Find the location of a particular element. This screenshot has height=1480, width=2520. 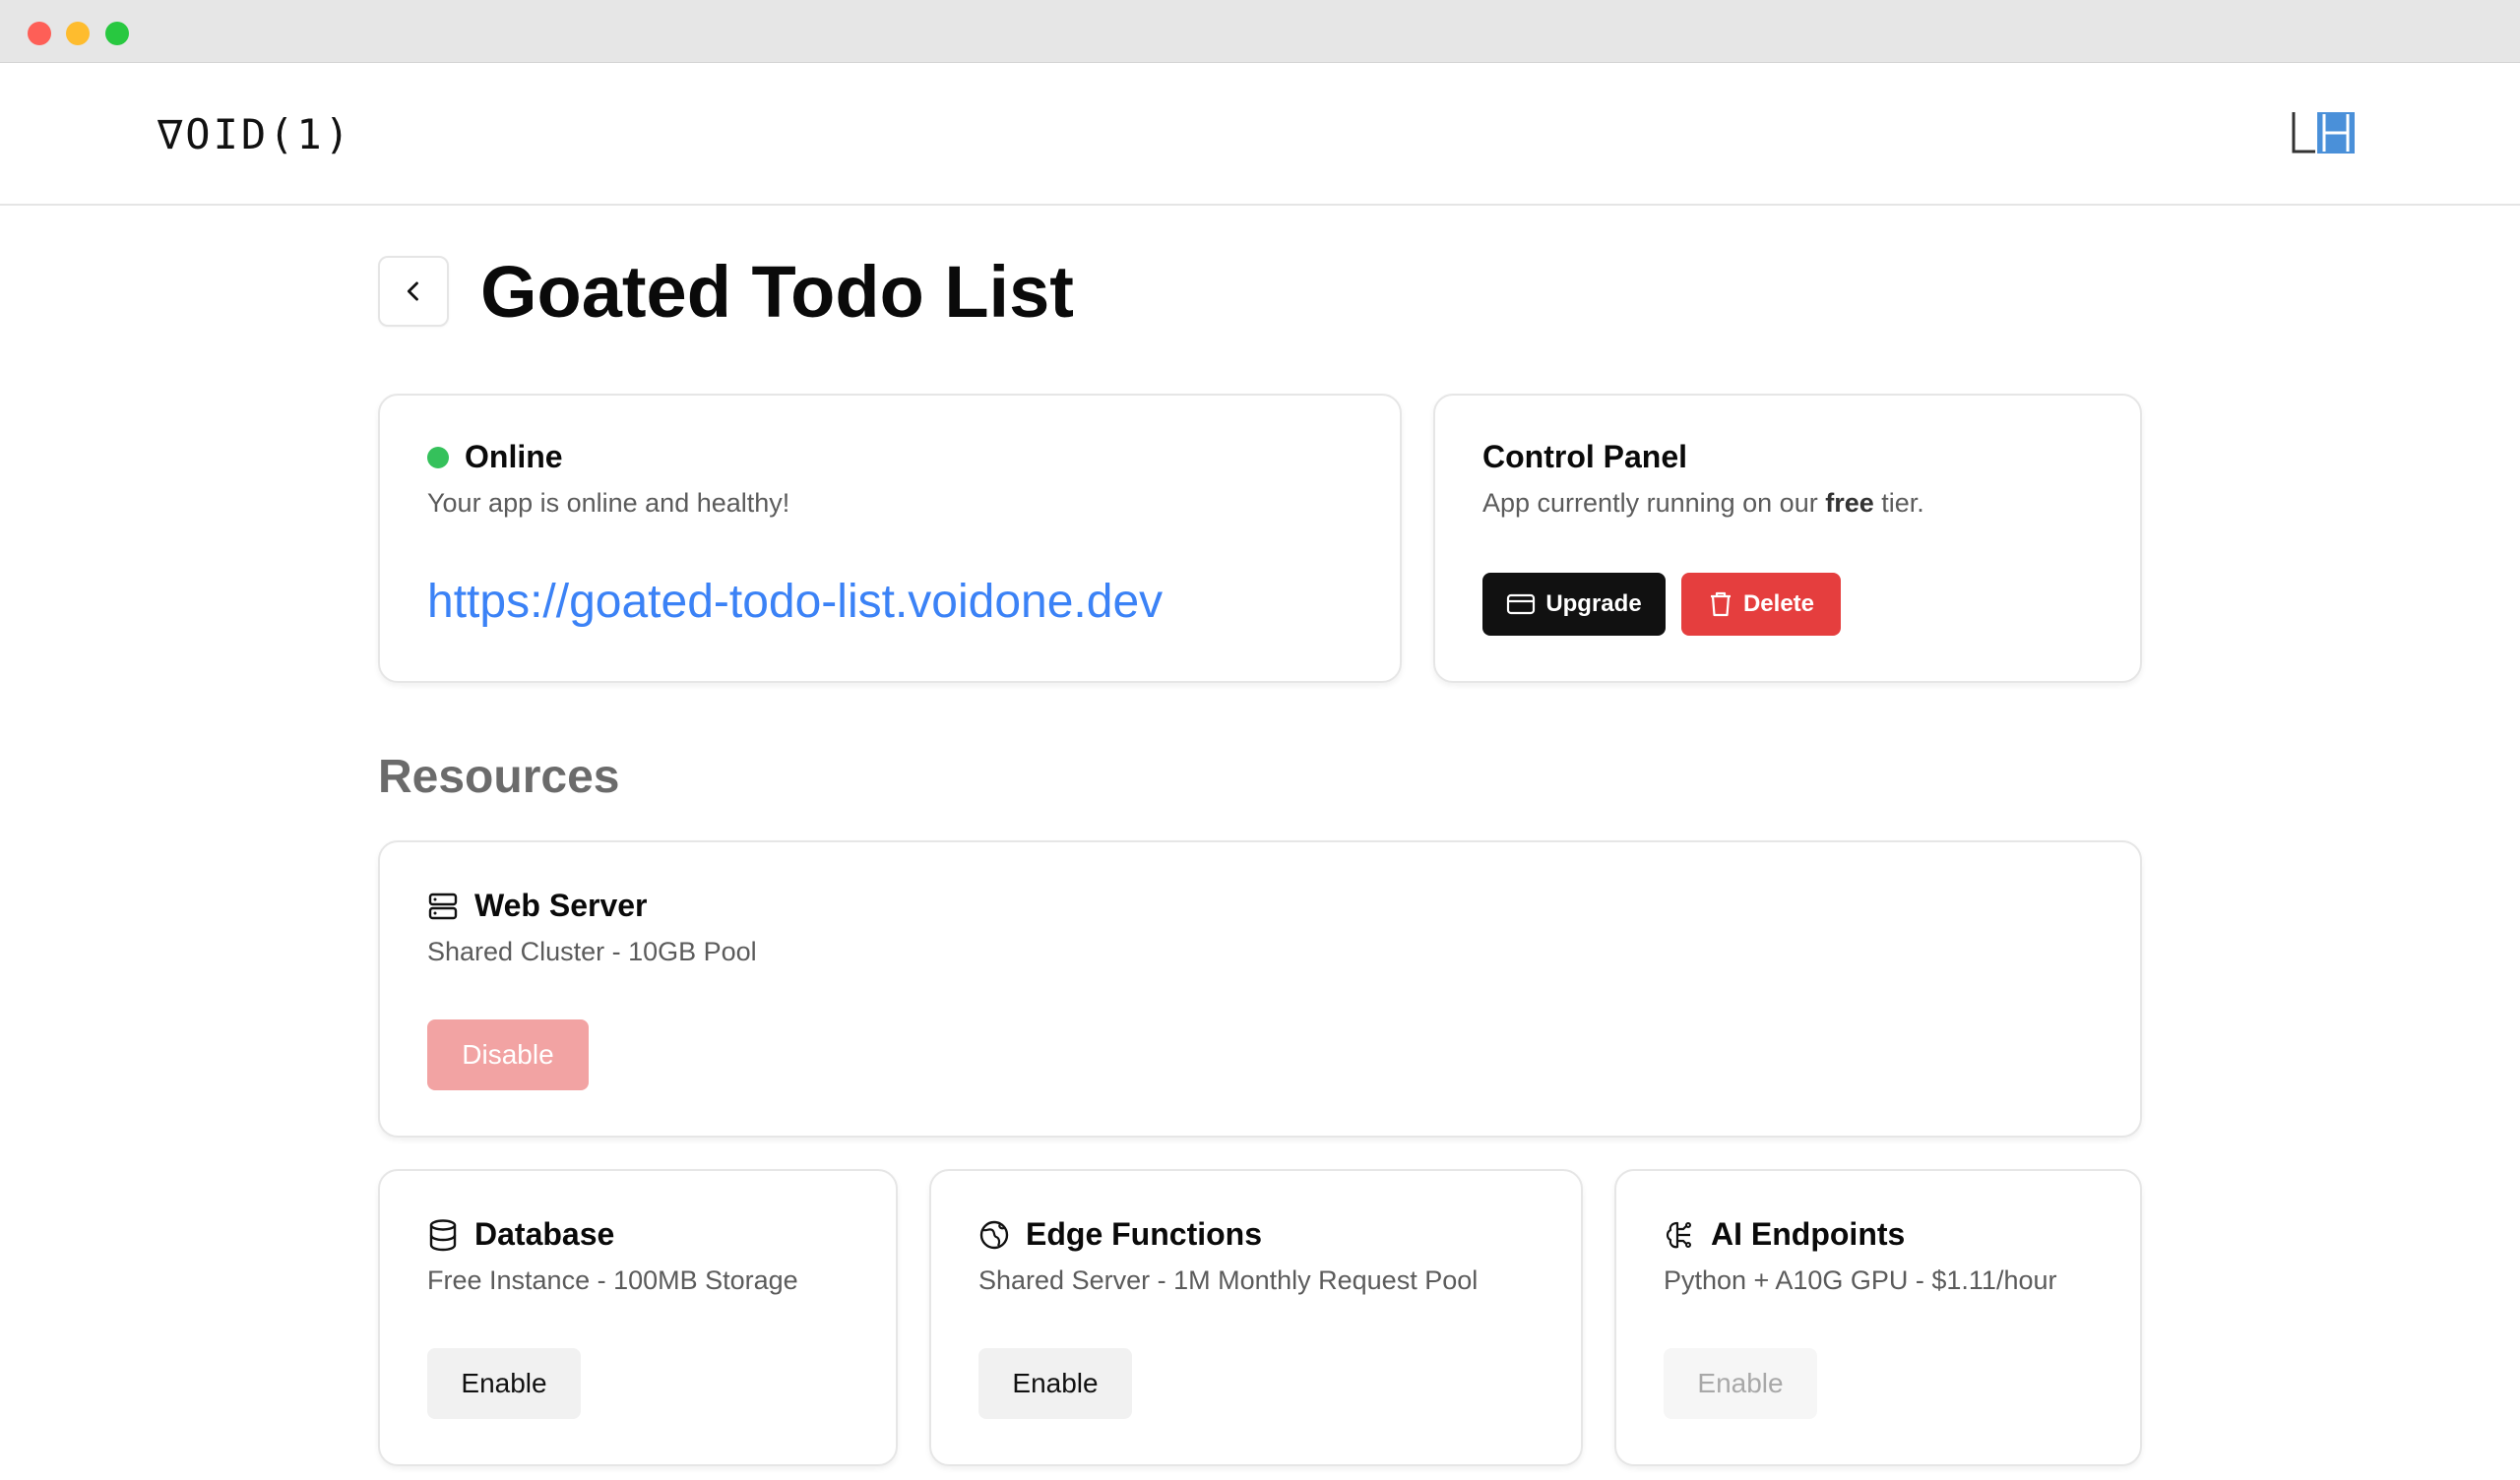

tier-message-prefix: App currently running on our is located at coordinates (1654, 503).